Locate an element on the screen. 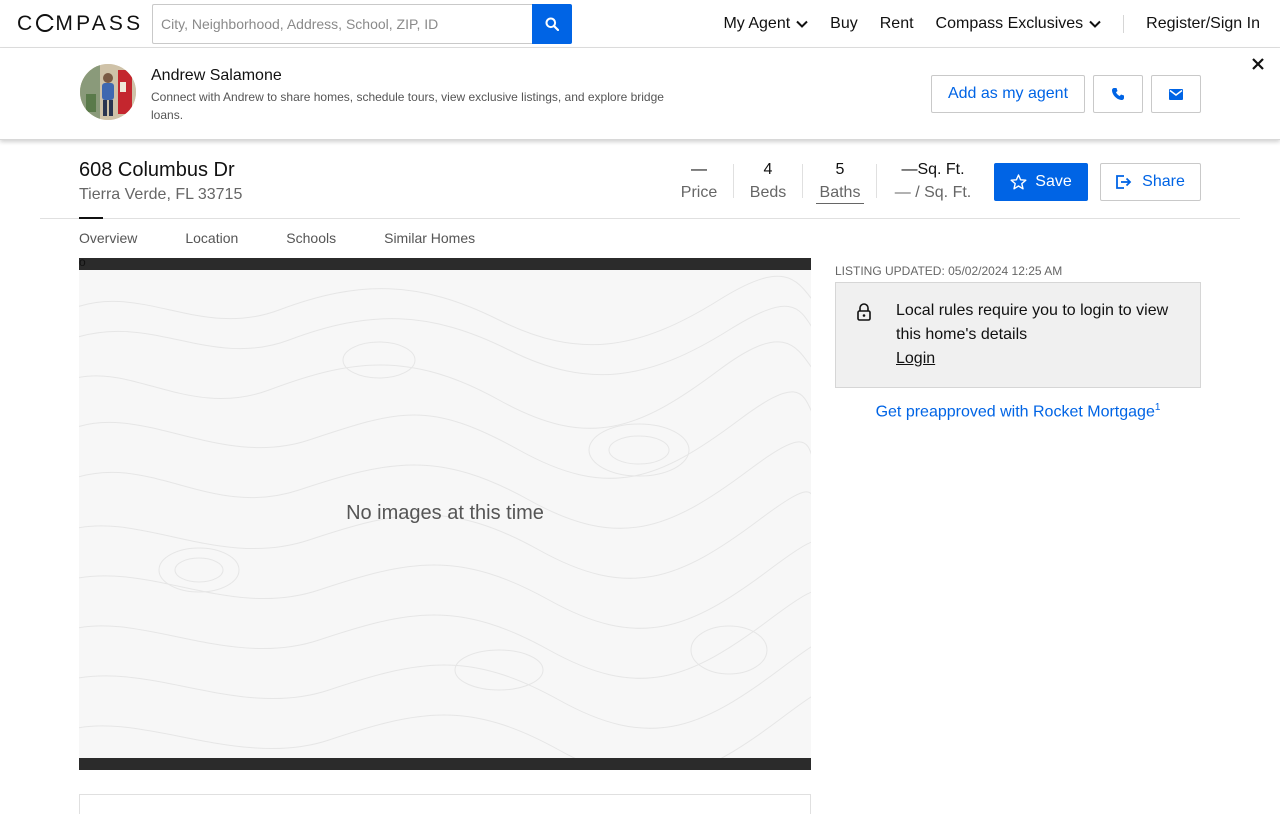 The height and width of the screenshot is (814, 1280). nav-rent: Rent is located at coordinates (897, 24).